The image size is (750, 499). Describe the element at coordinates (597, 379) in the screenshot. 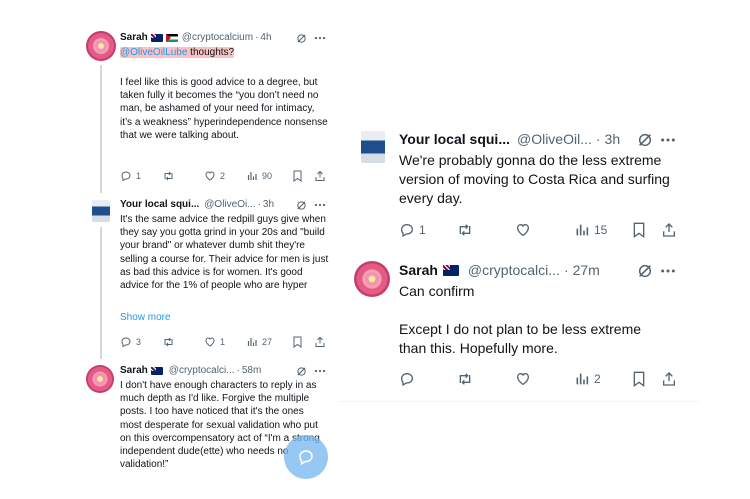

I see `view-count: 2` at that location.